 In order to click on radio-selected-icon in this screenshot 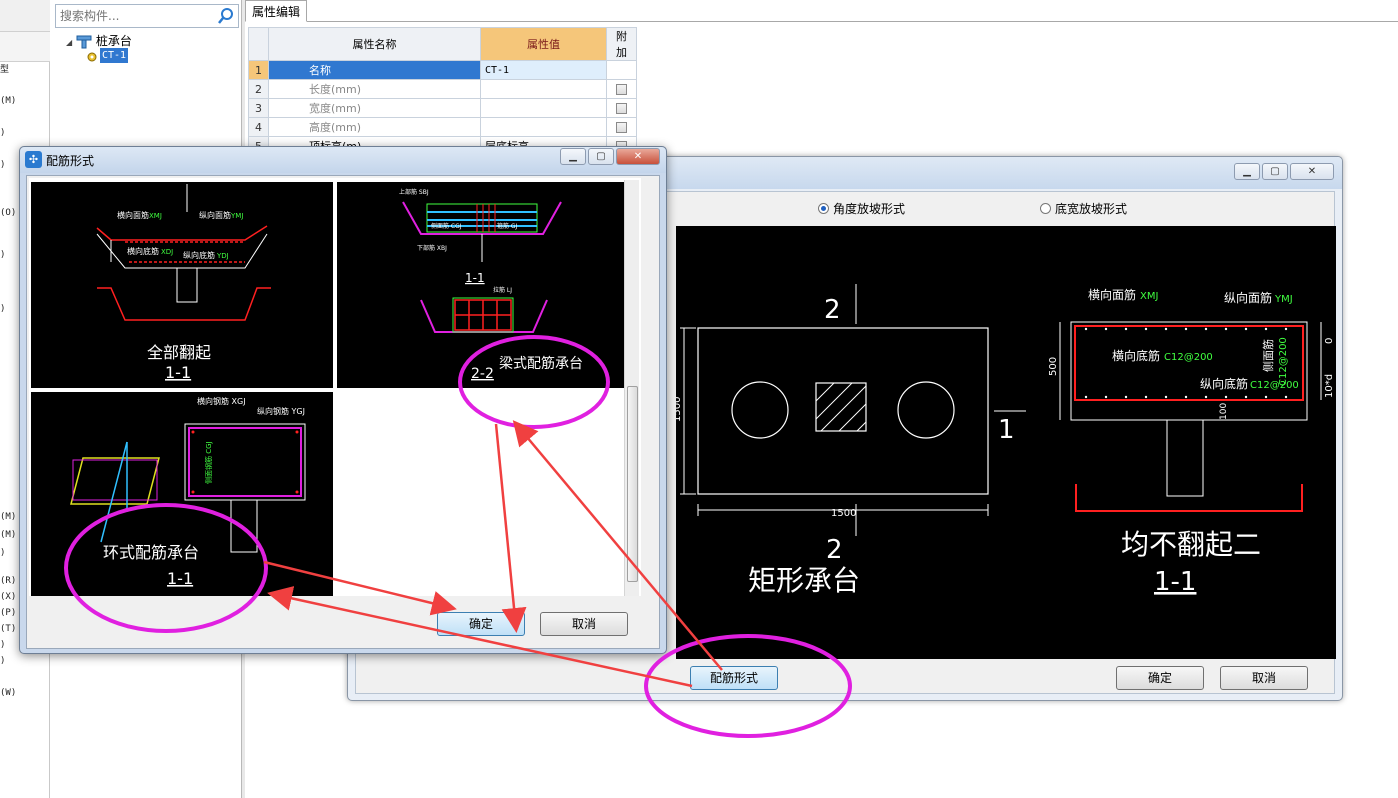, I will do `click(823, 208)`.